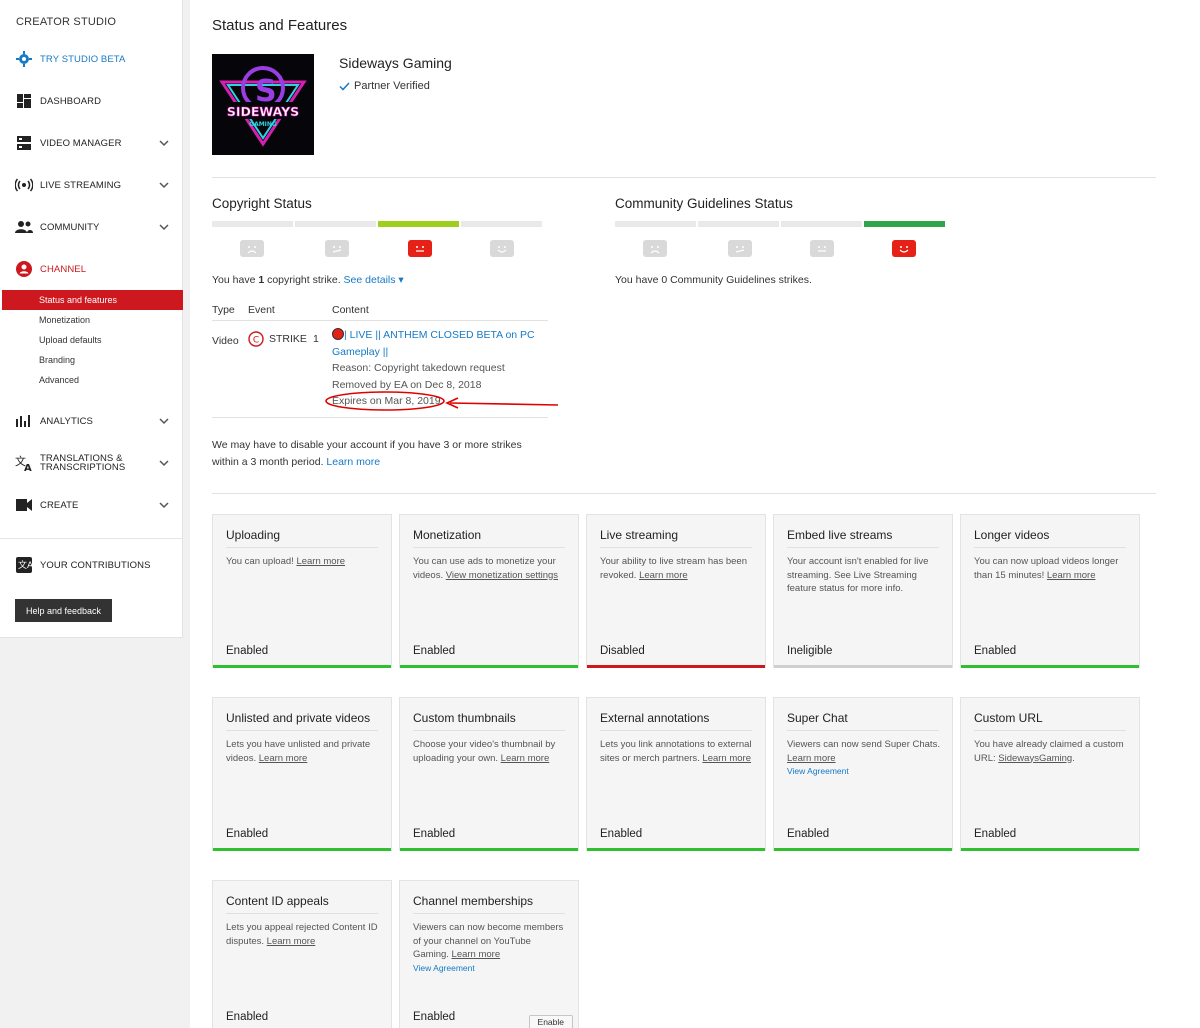  I want to click on page-title: Status and Features, so click(280, 25).